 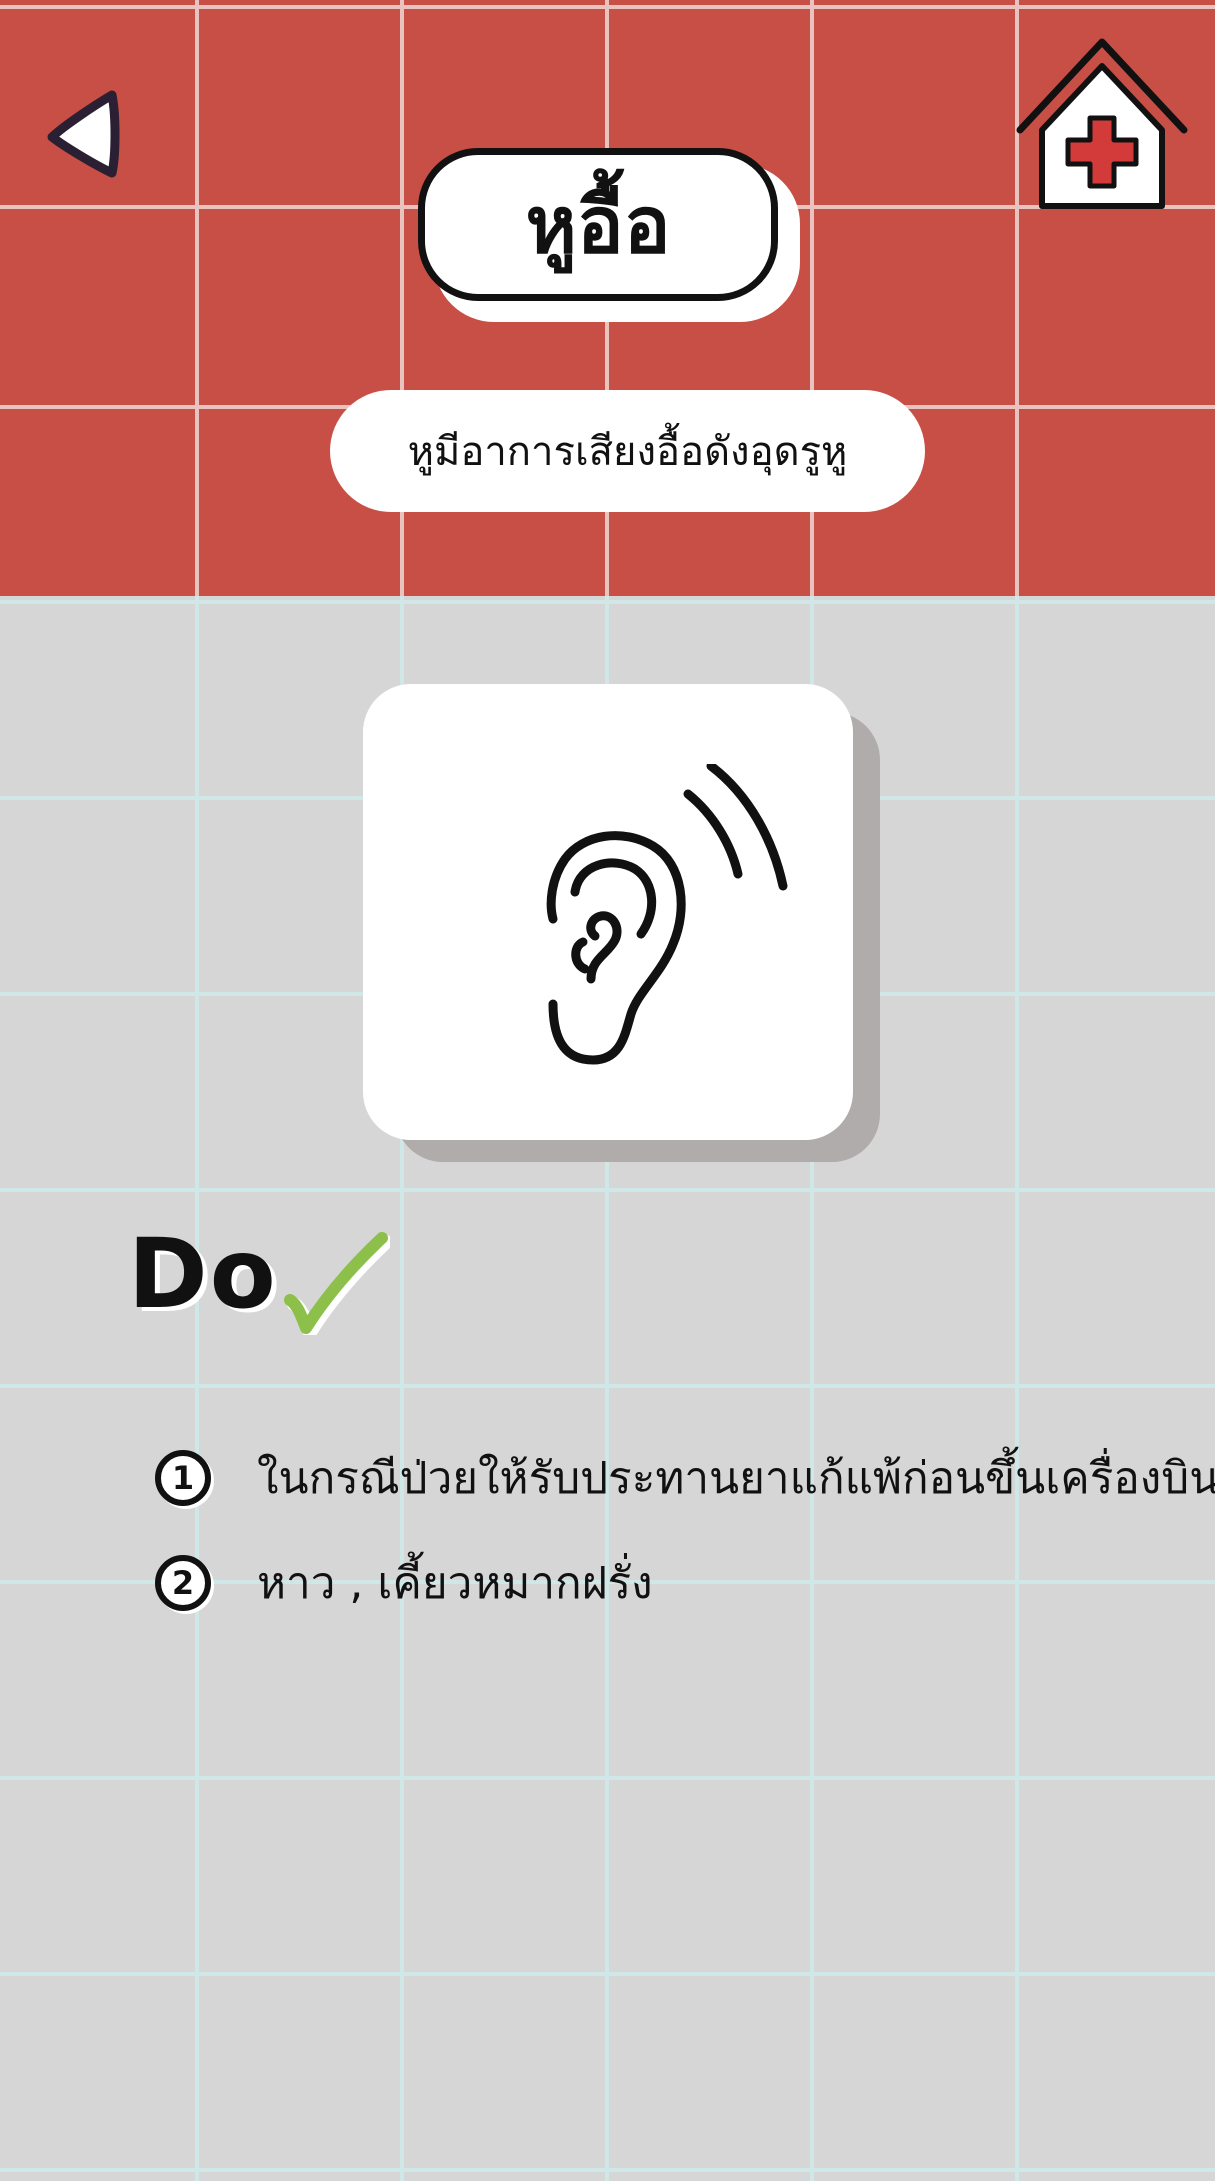 I want to click on home-button, so click(x=1102, y=122).